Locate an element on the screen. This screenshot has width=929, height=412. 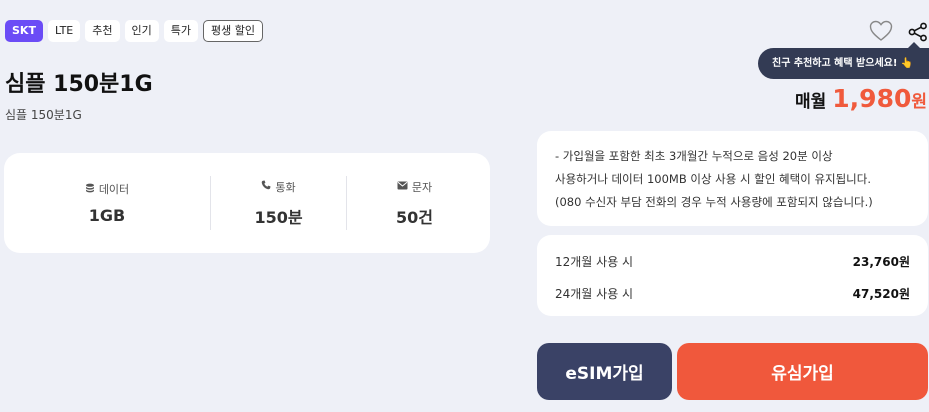
share-icon is located at coordinates (918, 32).